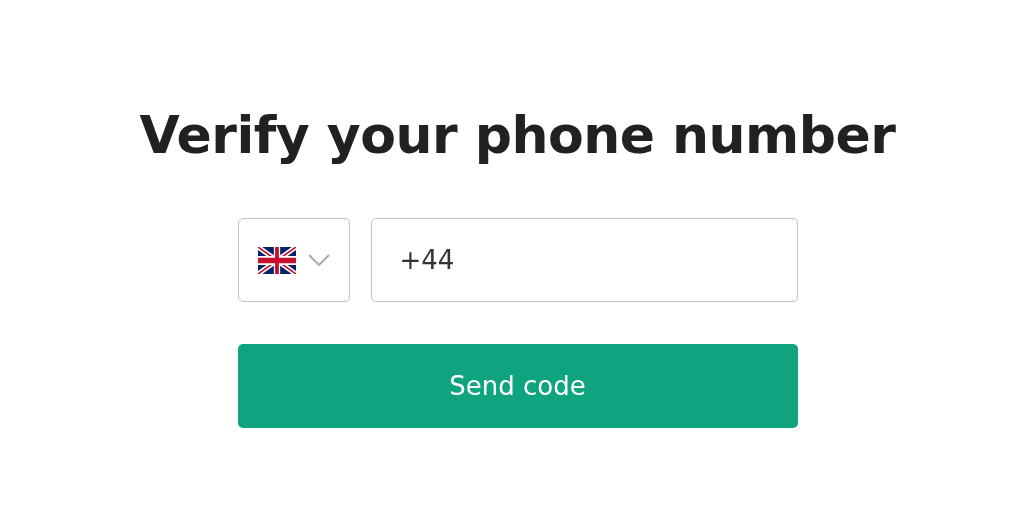 Image resolution: width=1035 pixels, height=515 pixels. I want to click on country-select, so click(293, 260).